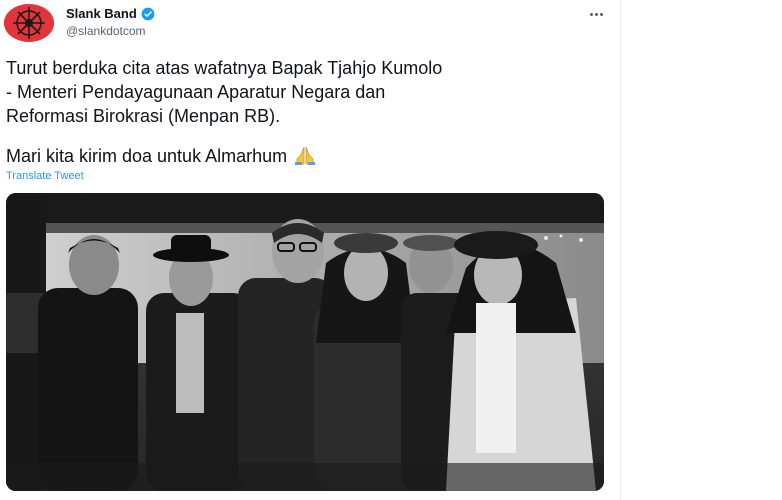  What do you see at coordinates (143, 116) in the screenshot?
I see `tweet-line: Reformasi Birokrasi (Menpan RB).` at bounding box center [143, 116].